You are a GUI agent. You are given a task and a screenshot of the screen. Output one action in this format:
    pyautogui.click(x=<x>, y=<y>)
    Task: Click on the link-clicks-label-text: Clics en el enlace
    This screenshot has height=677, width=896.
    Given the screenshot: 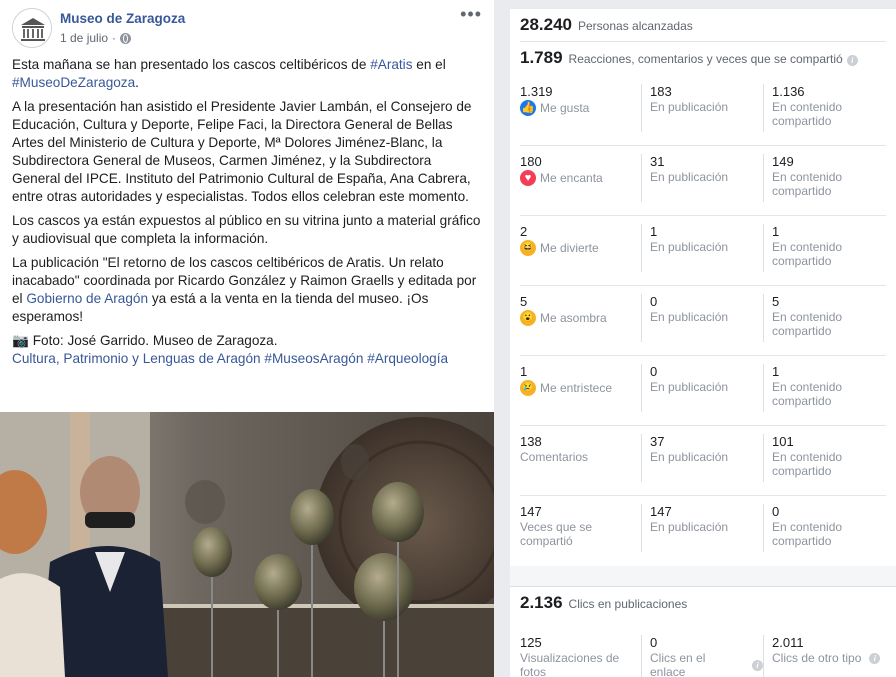 What is the action you would take?
    pyautogui.click(x=678, y=664)
    